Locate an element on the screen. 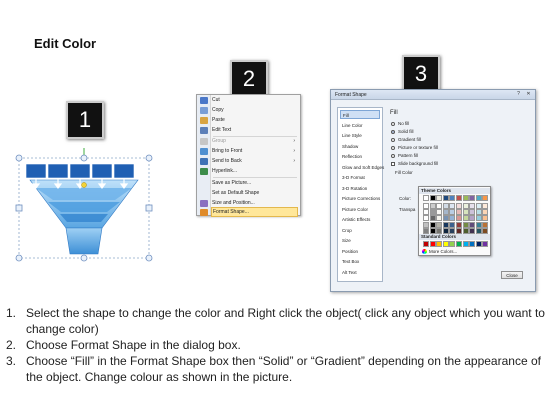 The image size is (560, 420). sidebar-item-picture-corrections: Picture Corrections is located at coordinates (360, 198).